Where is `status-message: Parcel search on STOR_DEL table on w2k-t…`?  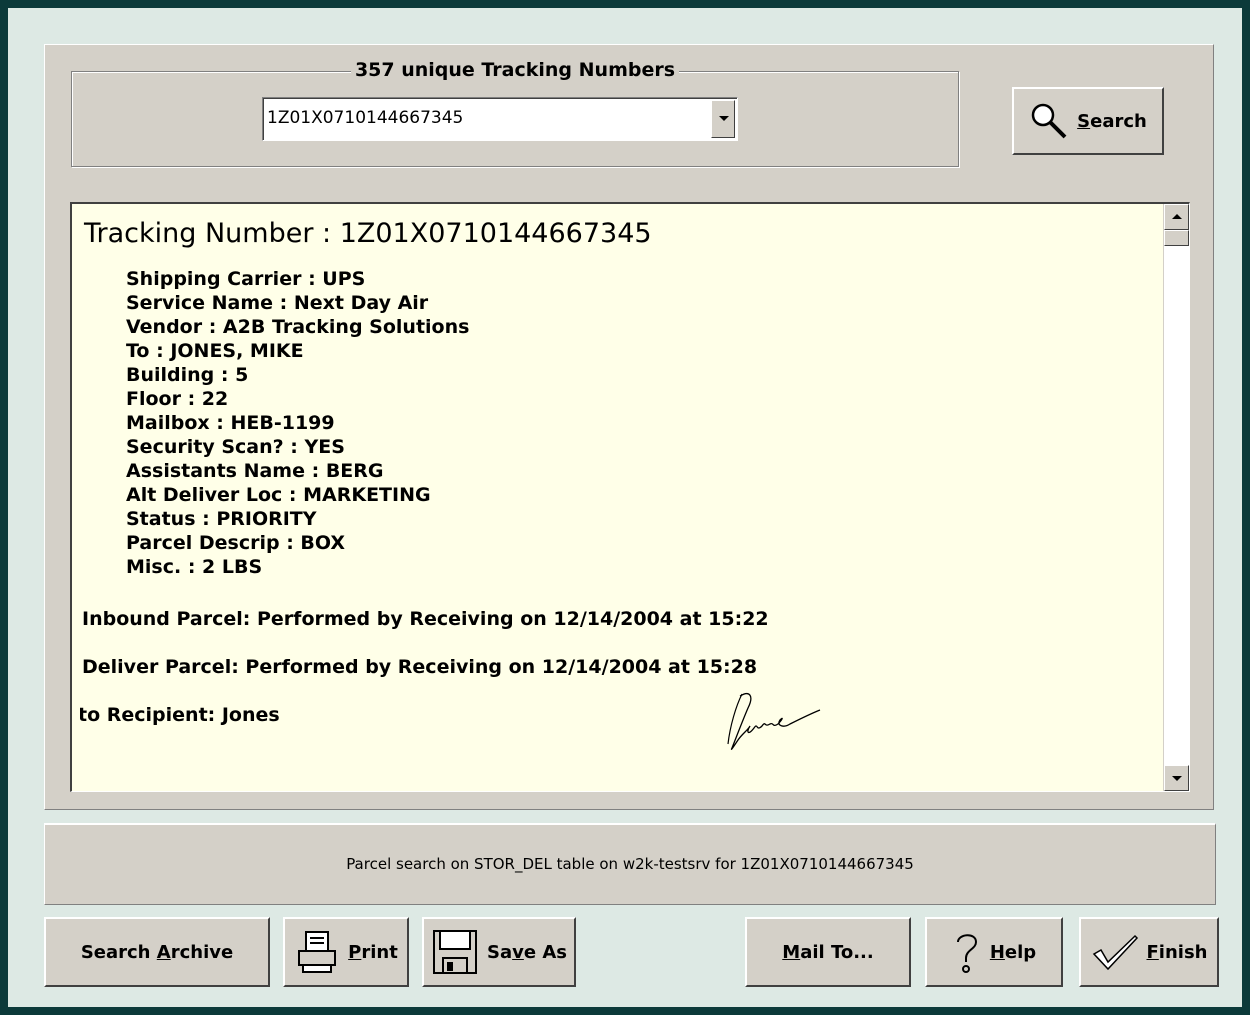 status-message: Parcel search on STOR_DEL table on w2k-t… is located at coordinates (630, 864).